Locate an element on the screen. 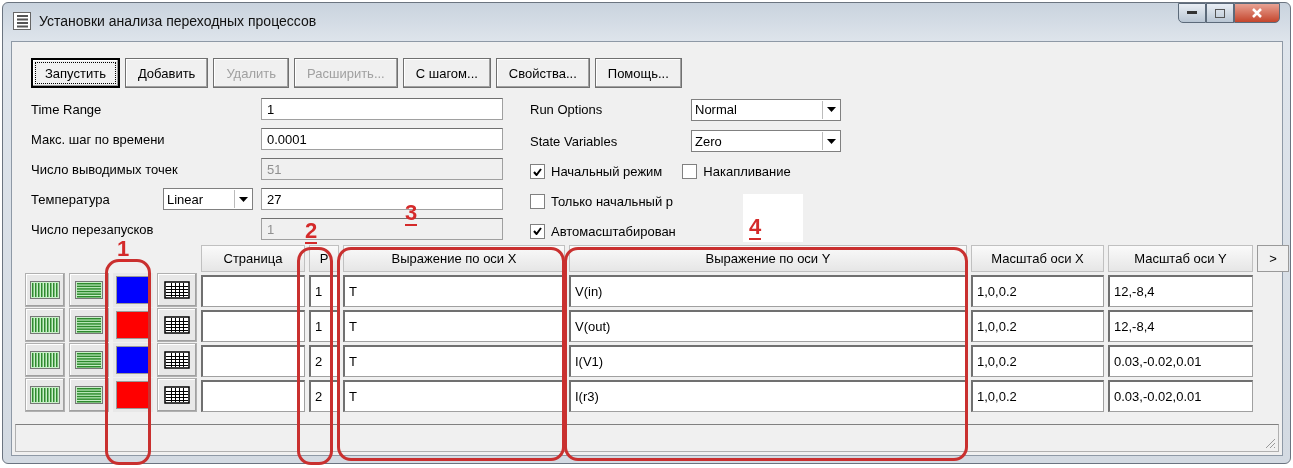 Image resolution: width=1293 pixels, height=468 pixels. input-field: V(out) is located at coordinates (768, 326).